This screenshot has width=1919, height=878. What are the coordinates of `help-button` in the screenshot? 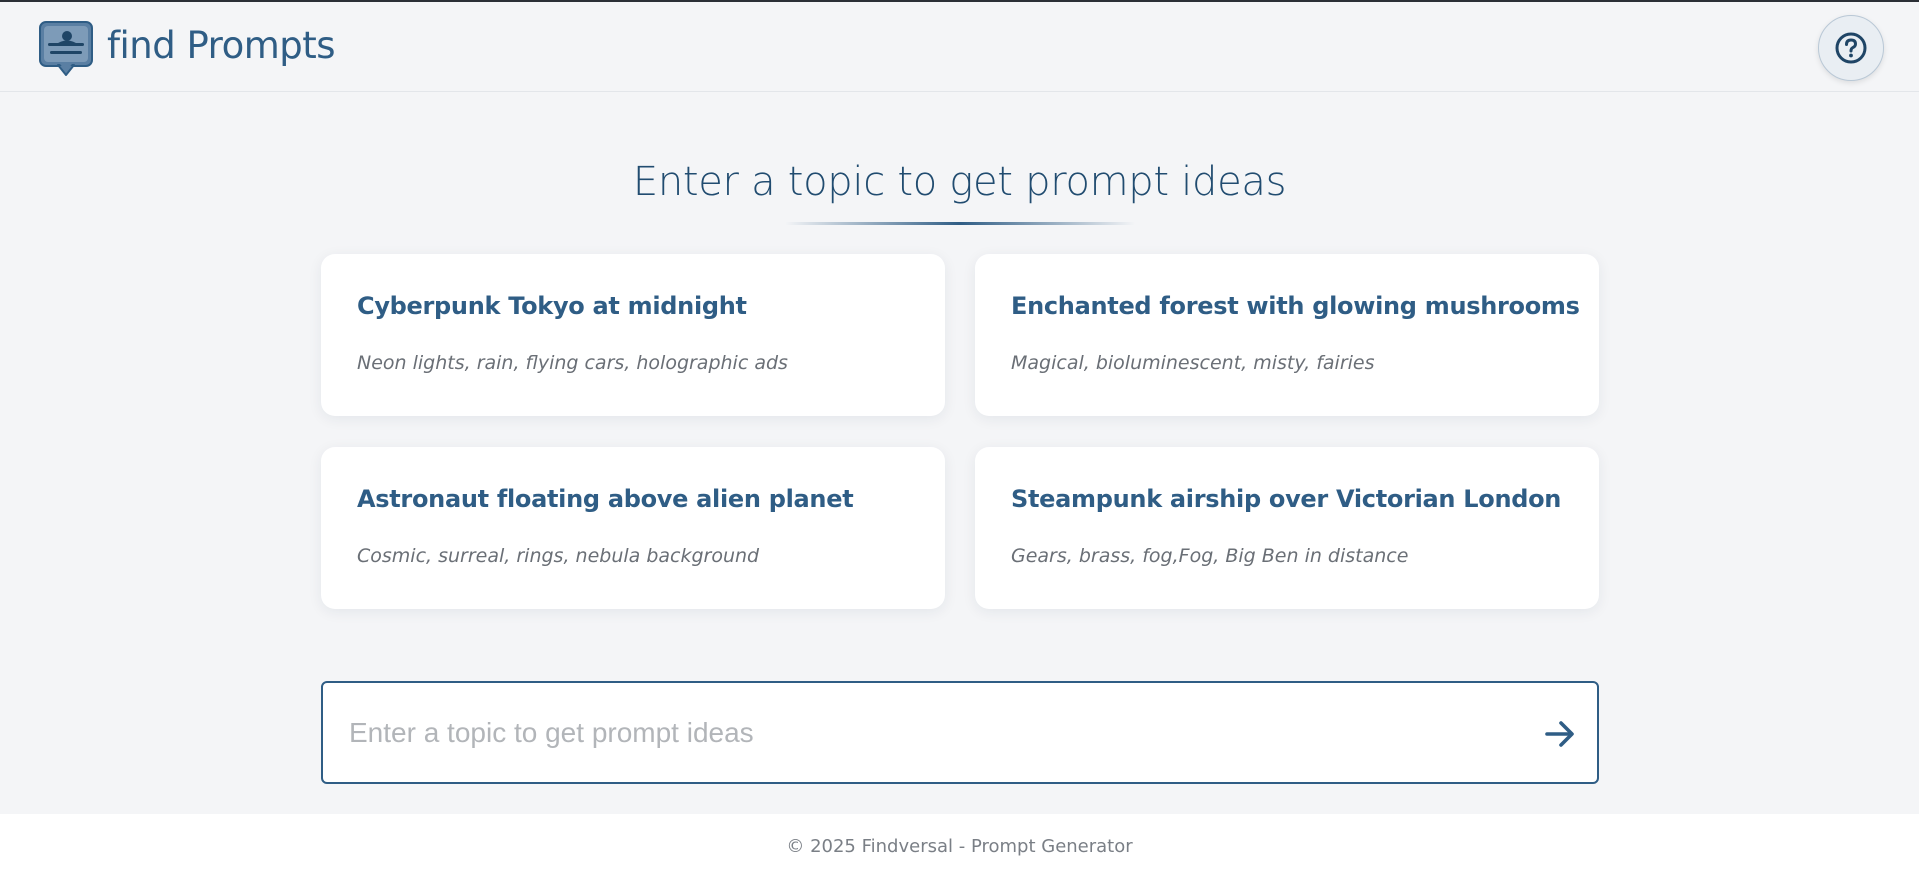 It's located at (1851, 48).